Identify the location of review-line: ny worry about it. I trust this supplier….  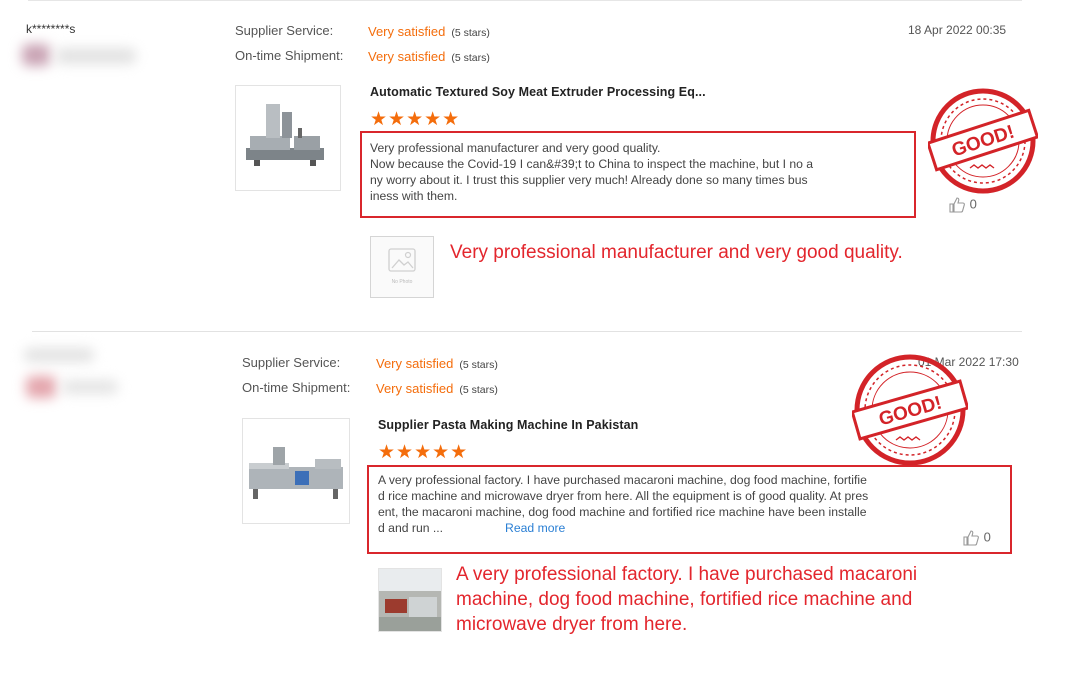
(589, 180).